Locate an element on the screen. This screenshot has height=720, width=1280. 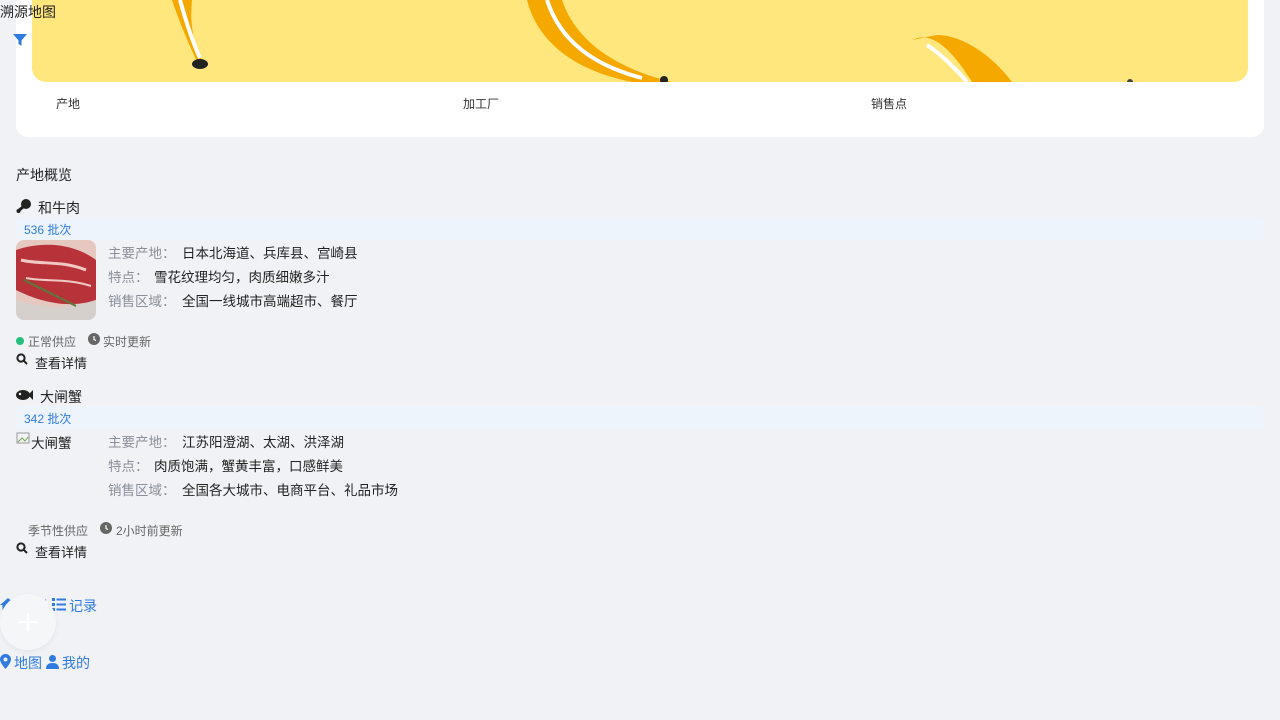
supply-status: 季节性供应 is located at coordinates (58, 531).